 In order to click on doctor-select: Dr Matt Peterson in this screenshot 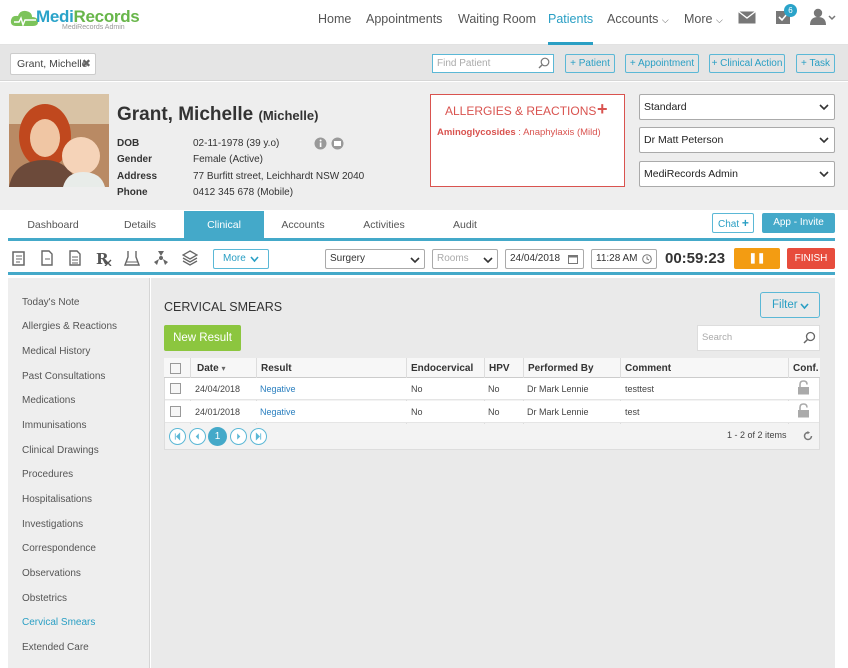, I will do `click(737, 140)`.